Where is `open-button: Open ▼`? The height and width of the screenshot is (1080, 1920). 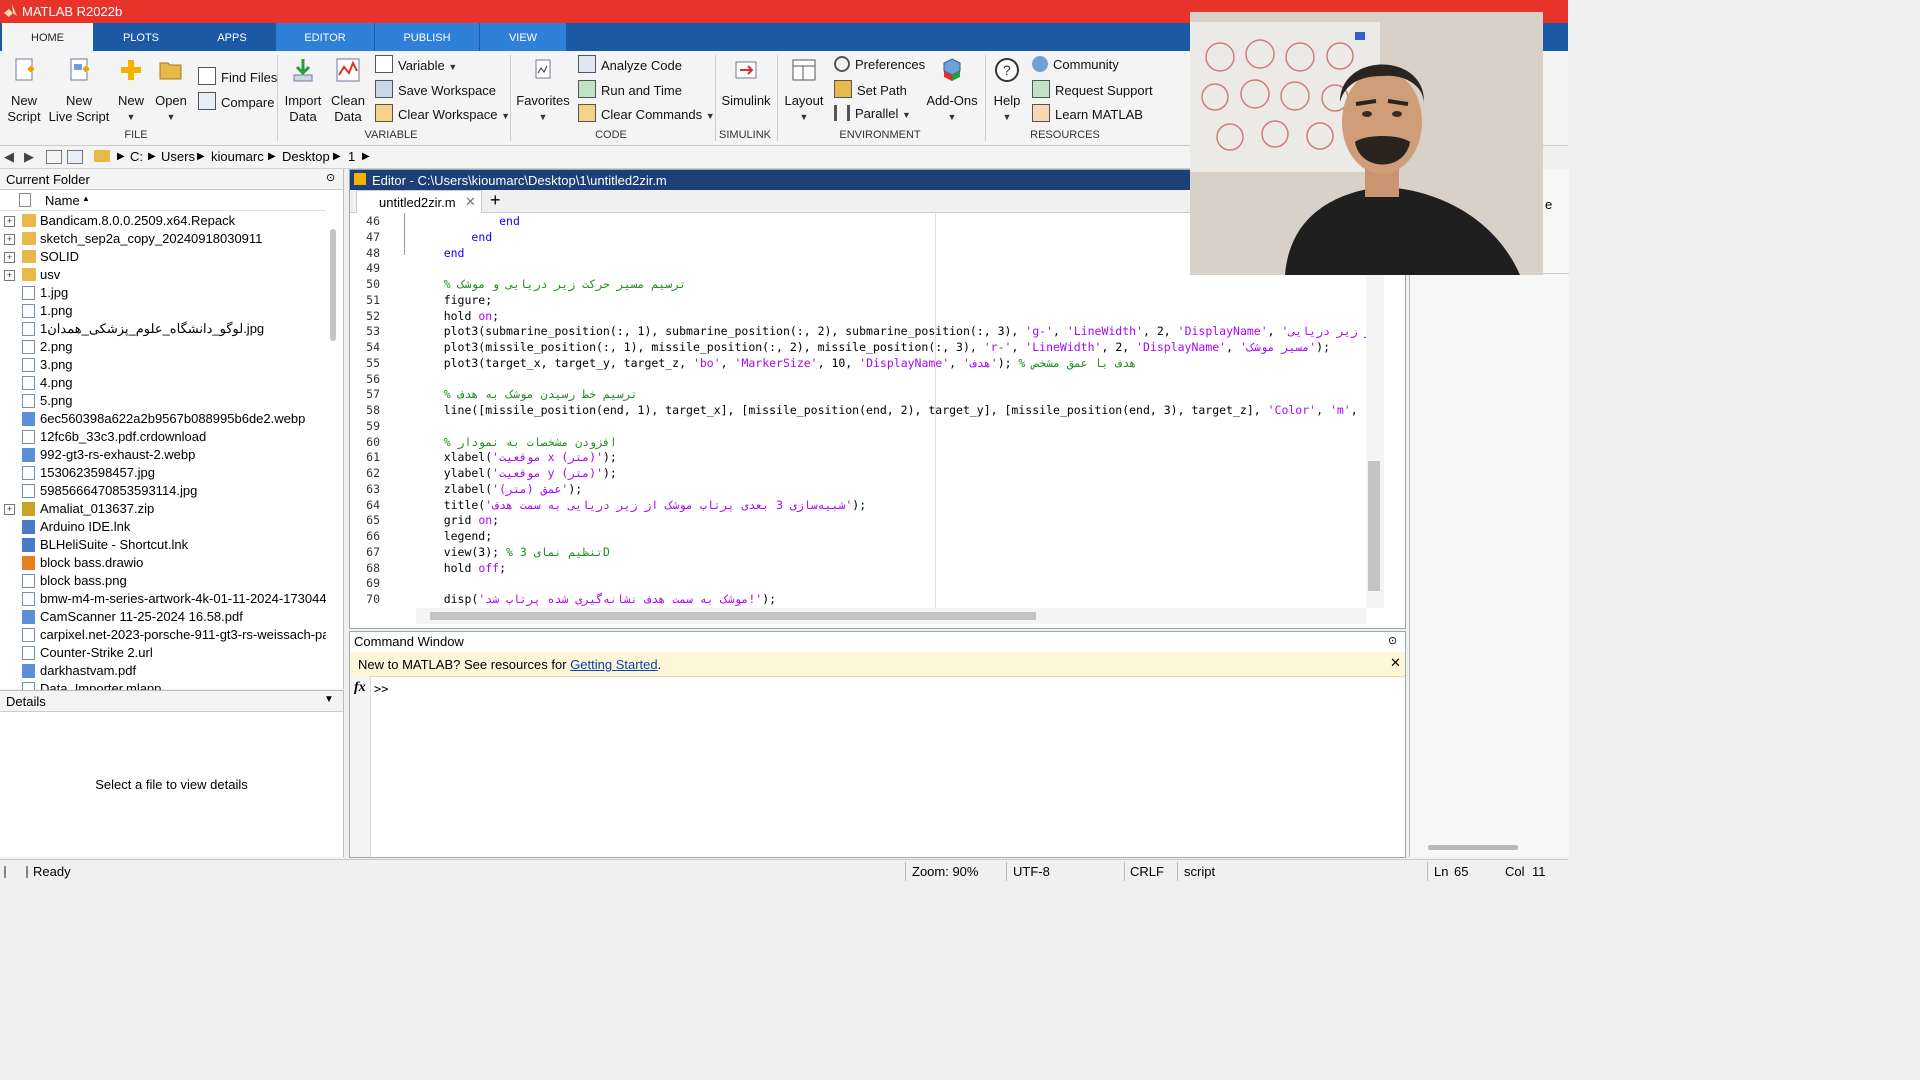 open-button: Open ▼ is located at coordinates (171, 91).